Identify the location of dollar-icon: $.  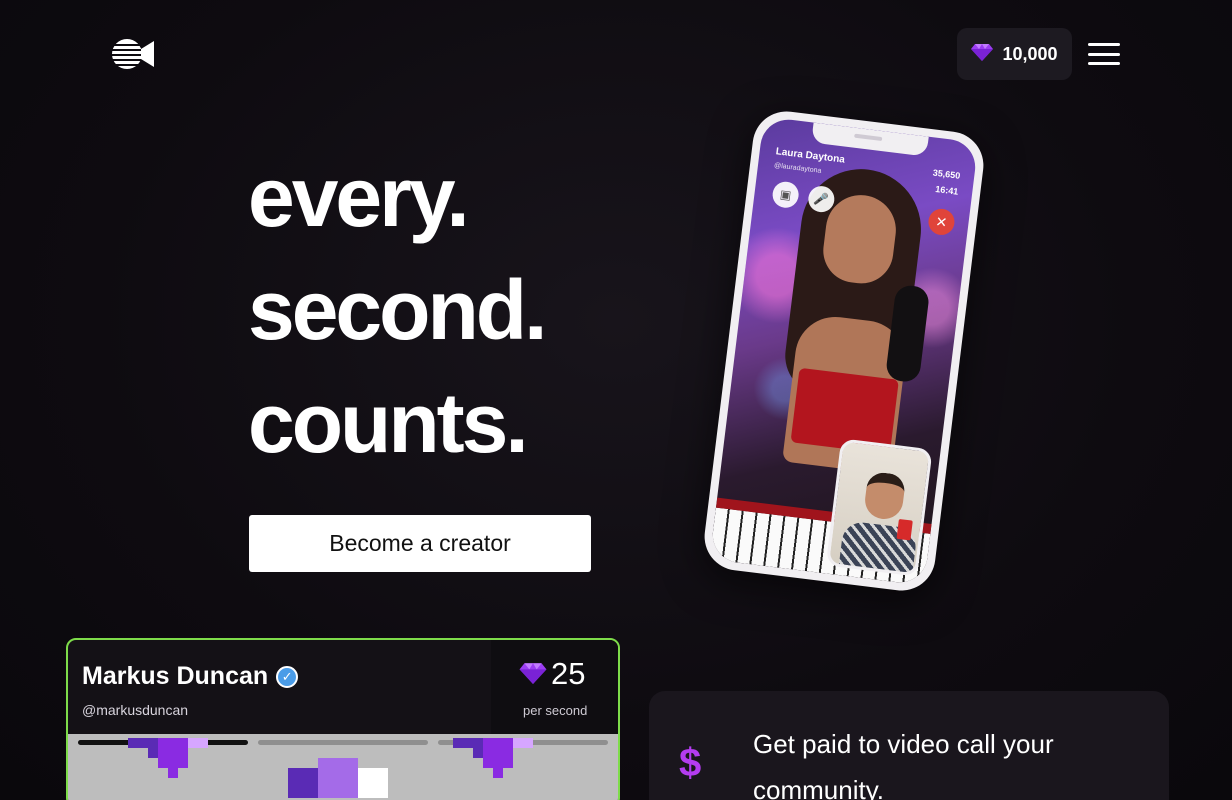
(690, 763).